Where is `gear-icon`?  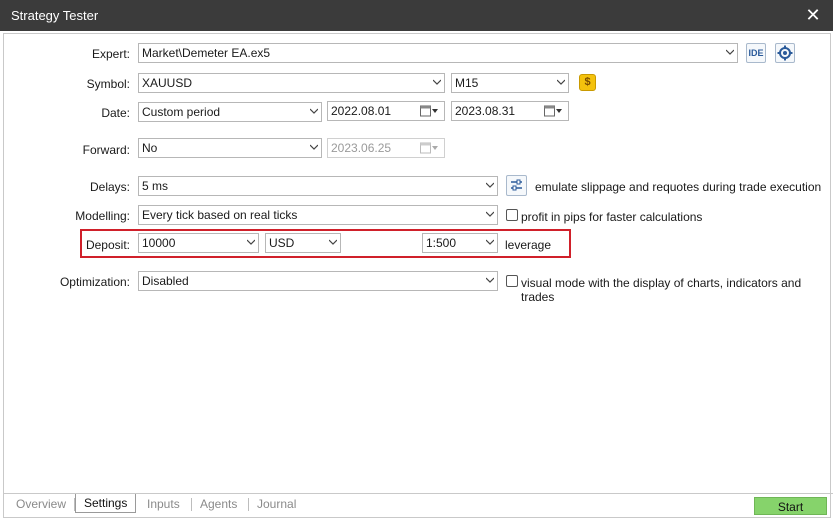
gear-icon is located at coordinates (785, 53).